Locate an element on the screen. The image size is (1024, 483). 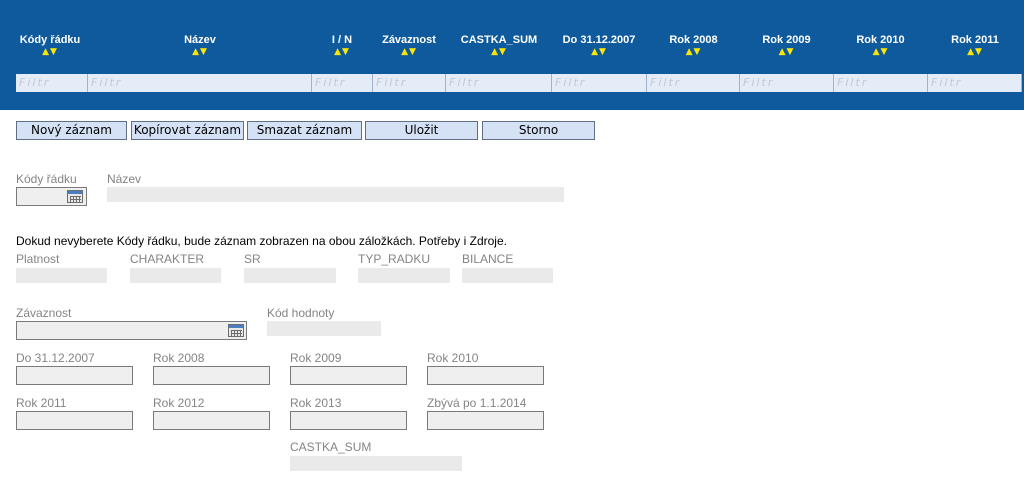
column-label: CASTKA_SUM is located at coordinates (499, 40).